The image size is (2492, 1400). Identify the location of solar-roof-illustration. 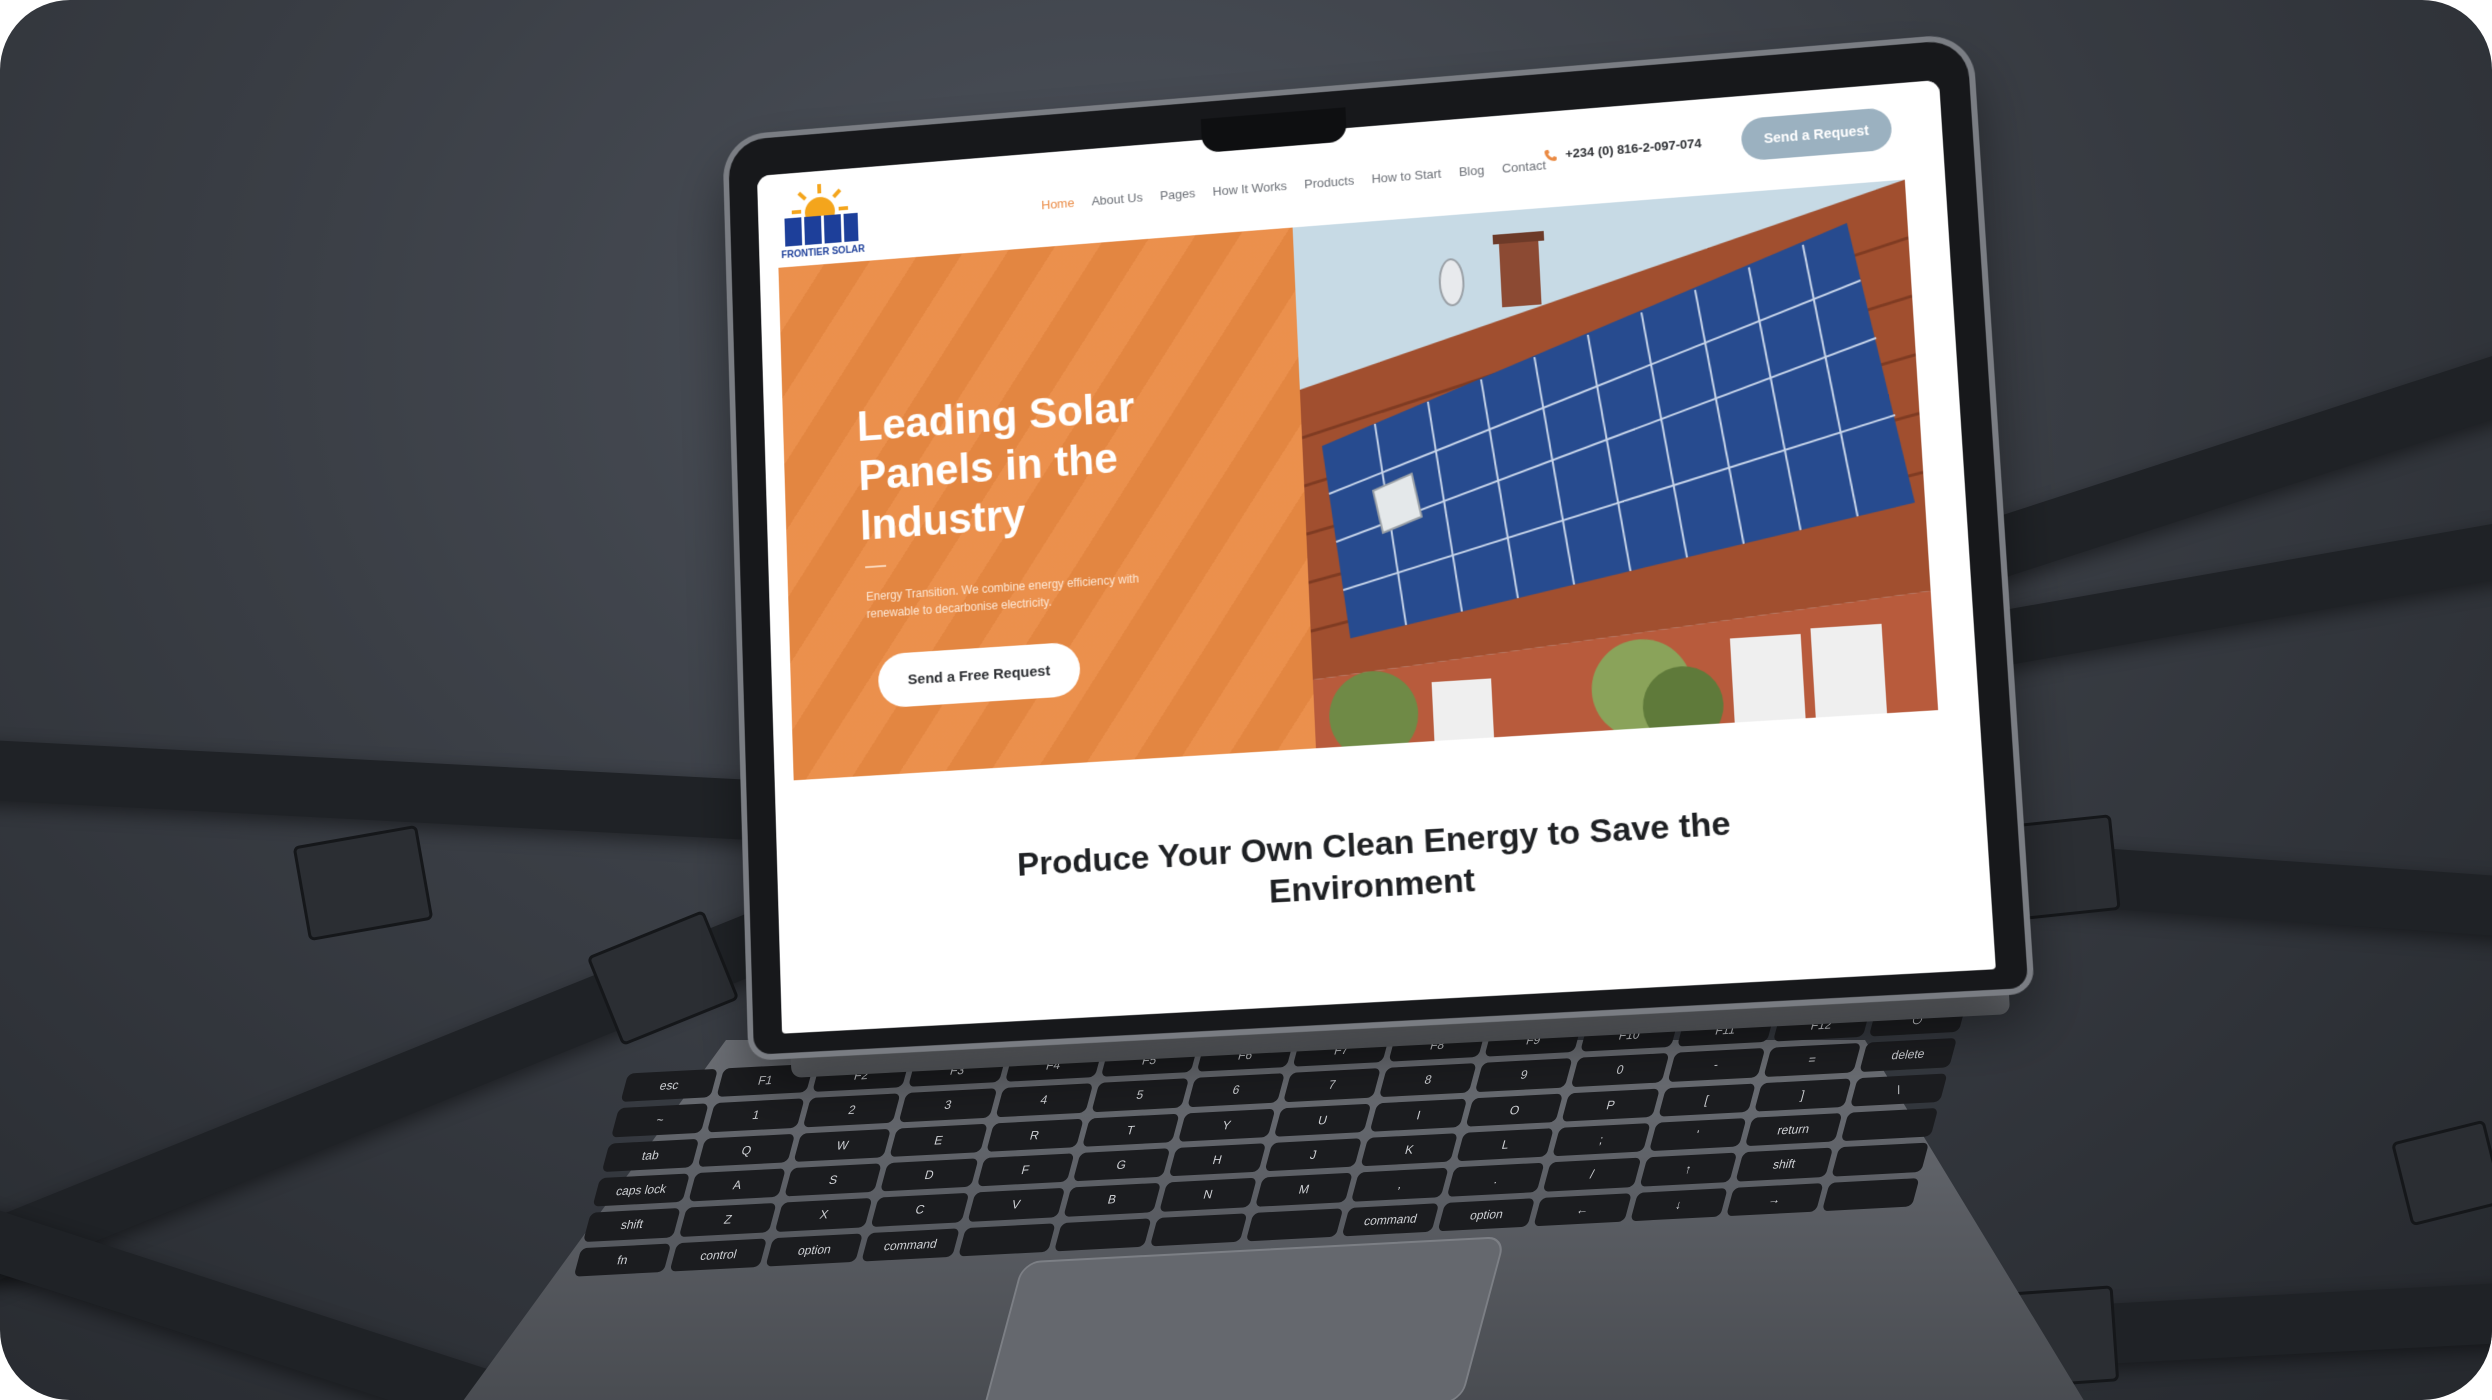
(1616, 464).